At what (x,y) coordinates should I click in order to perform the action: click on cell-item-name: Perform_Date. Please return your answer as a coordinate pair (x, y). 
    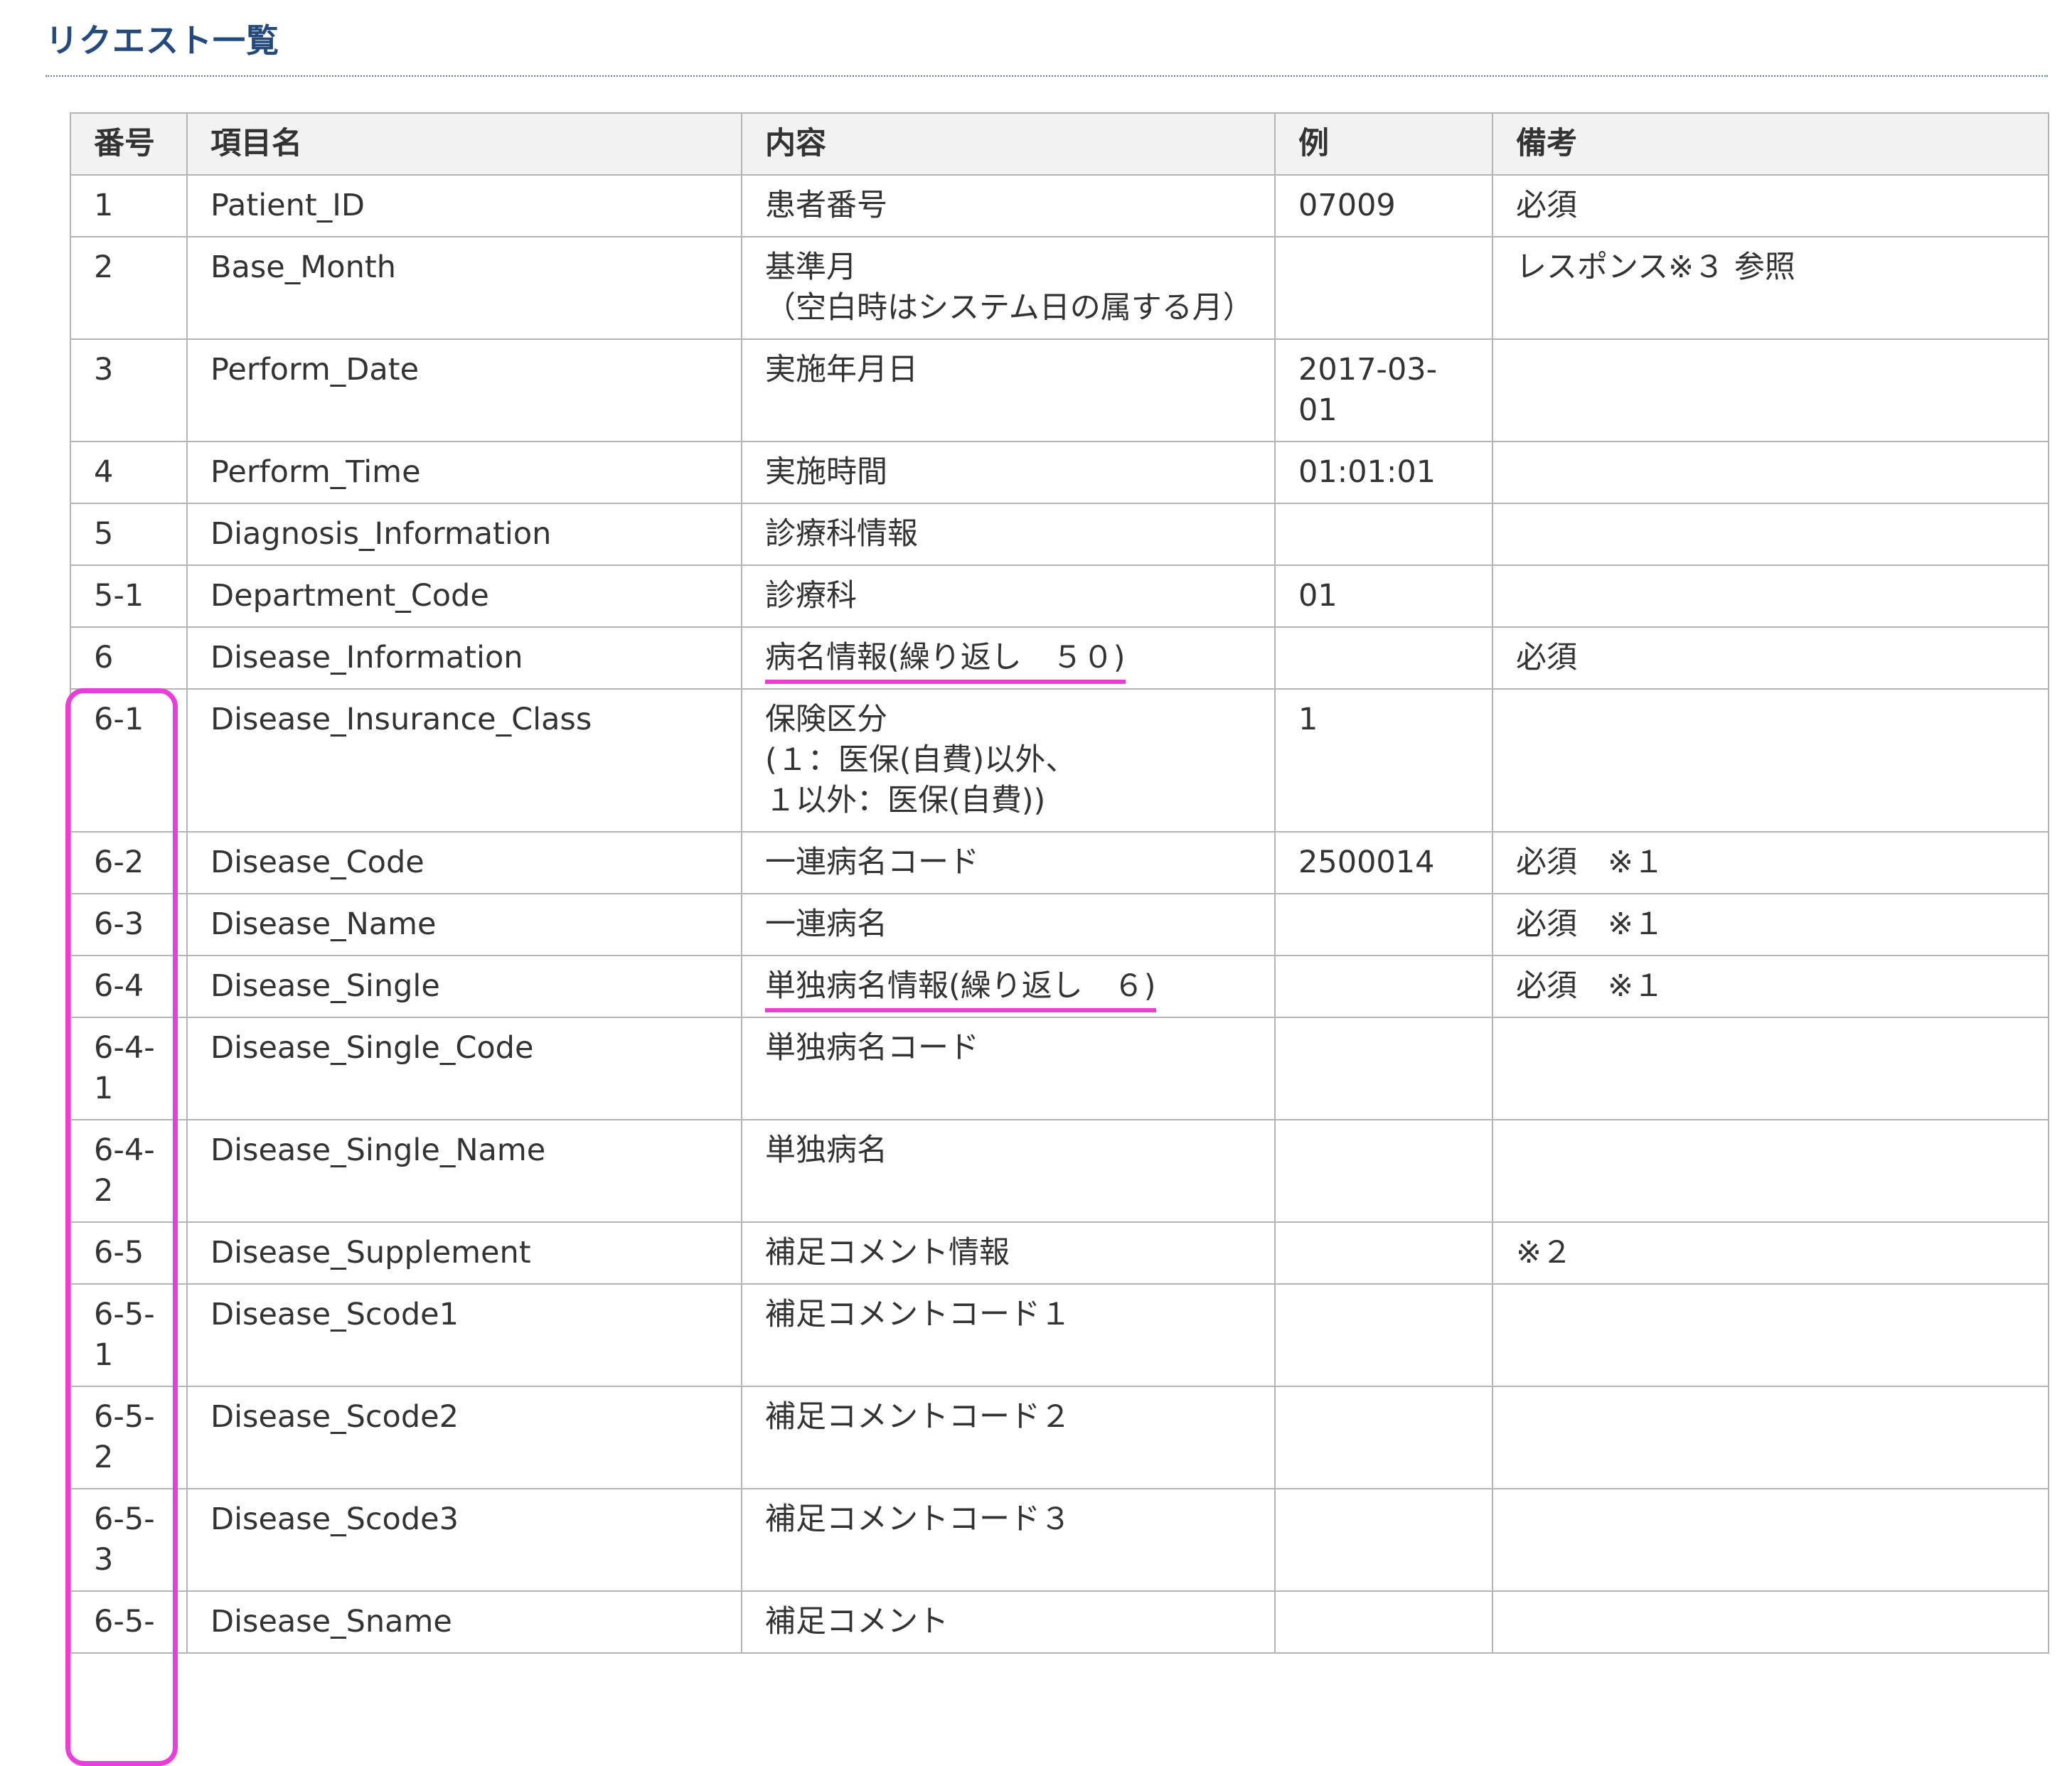
    Looking at the image, I should click on (464, 390).